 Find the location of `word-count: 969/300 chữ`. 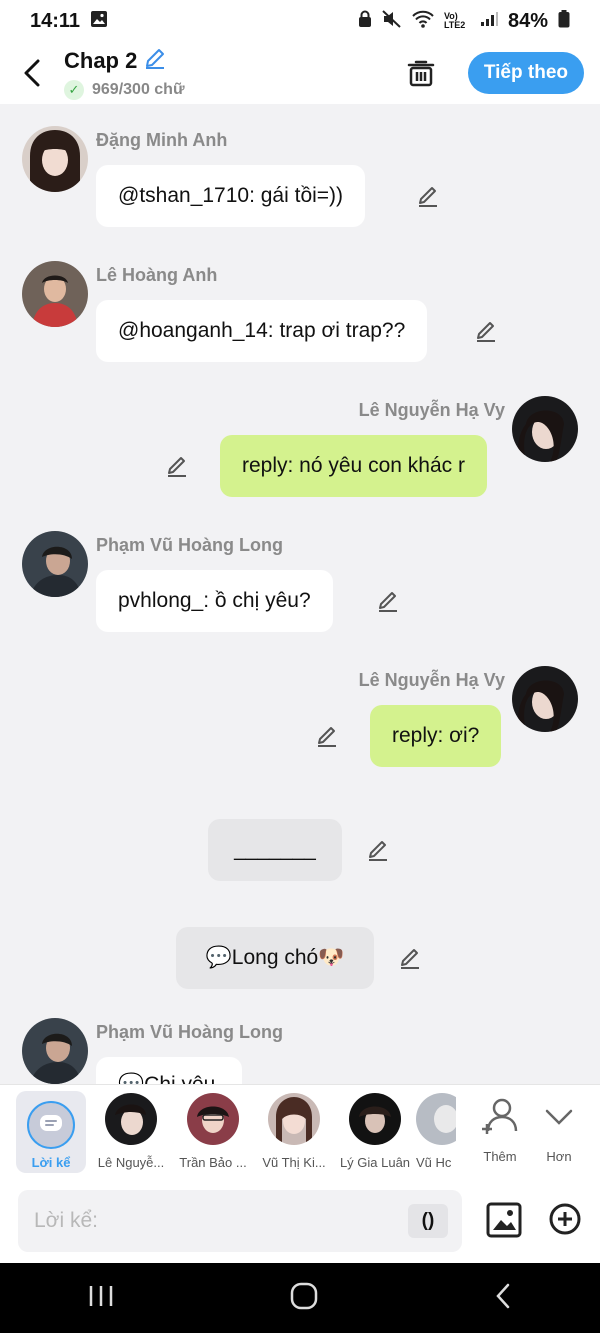

word-count: 969/300 chữ is located at coordinates (138, 89).